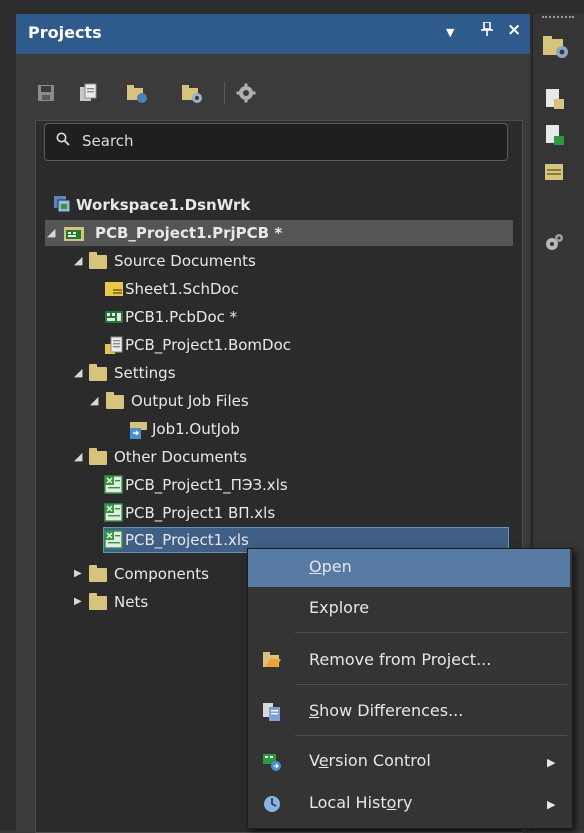 Image resolution: width=584 pixels, height=833 pixels. I want to click on tree-item-label: Sheet1.SchDoc, so click(182, 289).